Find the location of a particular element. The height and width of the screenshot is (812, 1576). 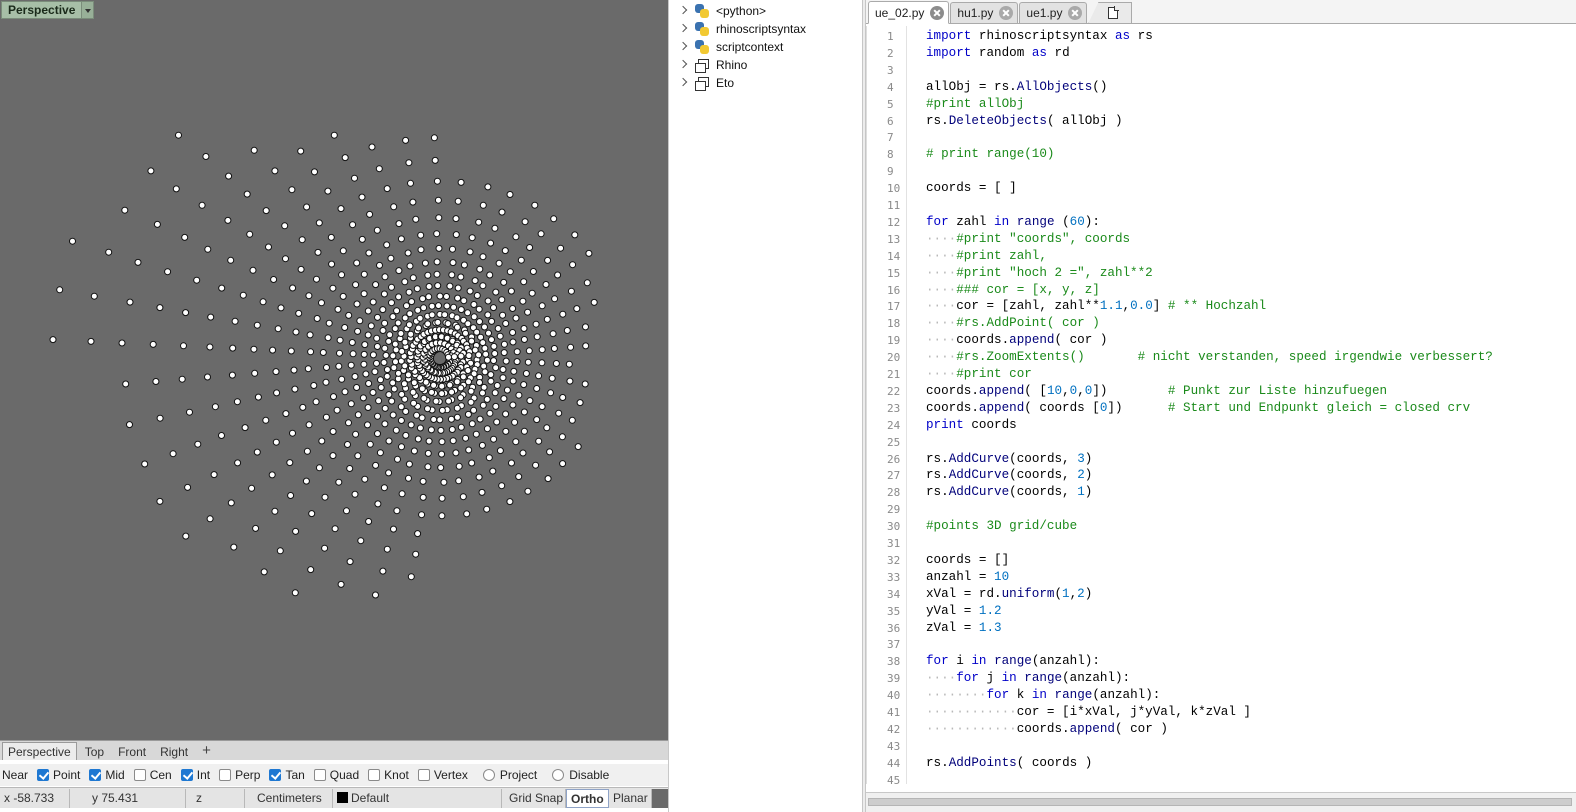

osnap-disable: Disable is located at coordinates (580, 775).